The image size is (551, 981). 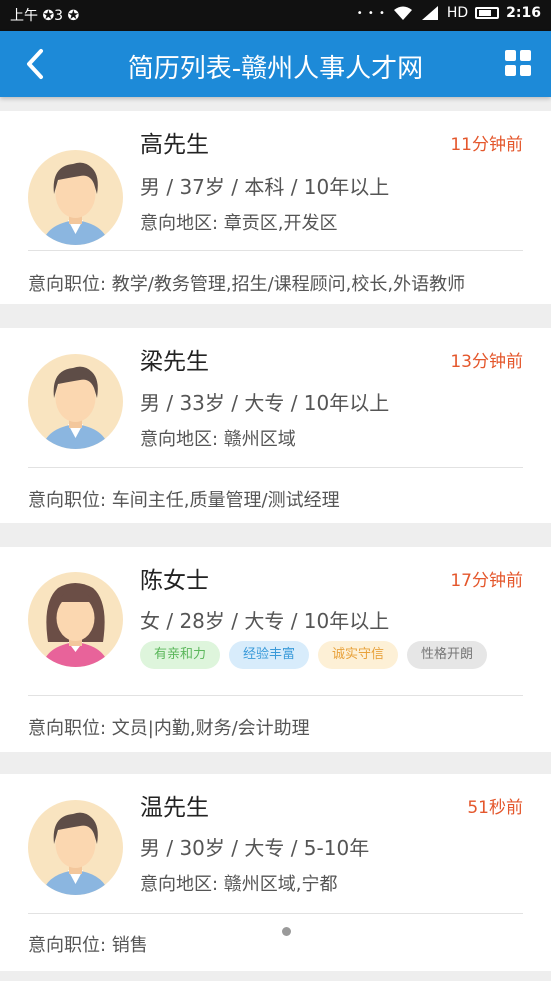 I want to click on preferred-area: 意向地区: 赣州区域,宁都, so click(x=239, y=884).